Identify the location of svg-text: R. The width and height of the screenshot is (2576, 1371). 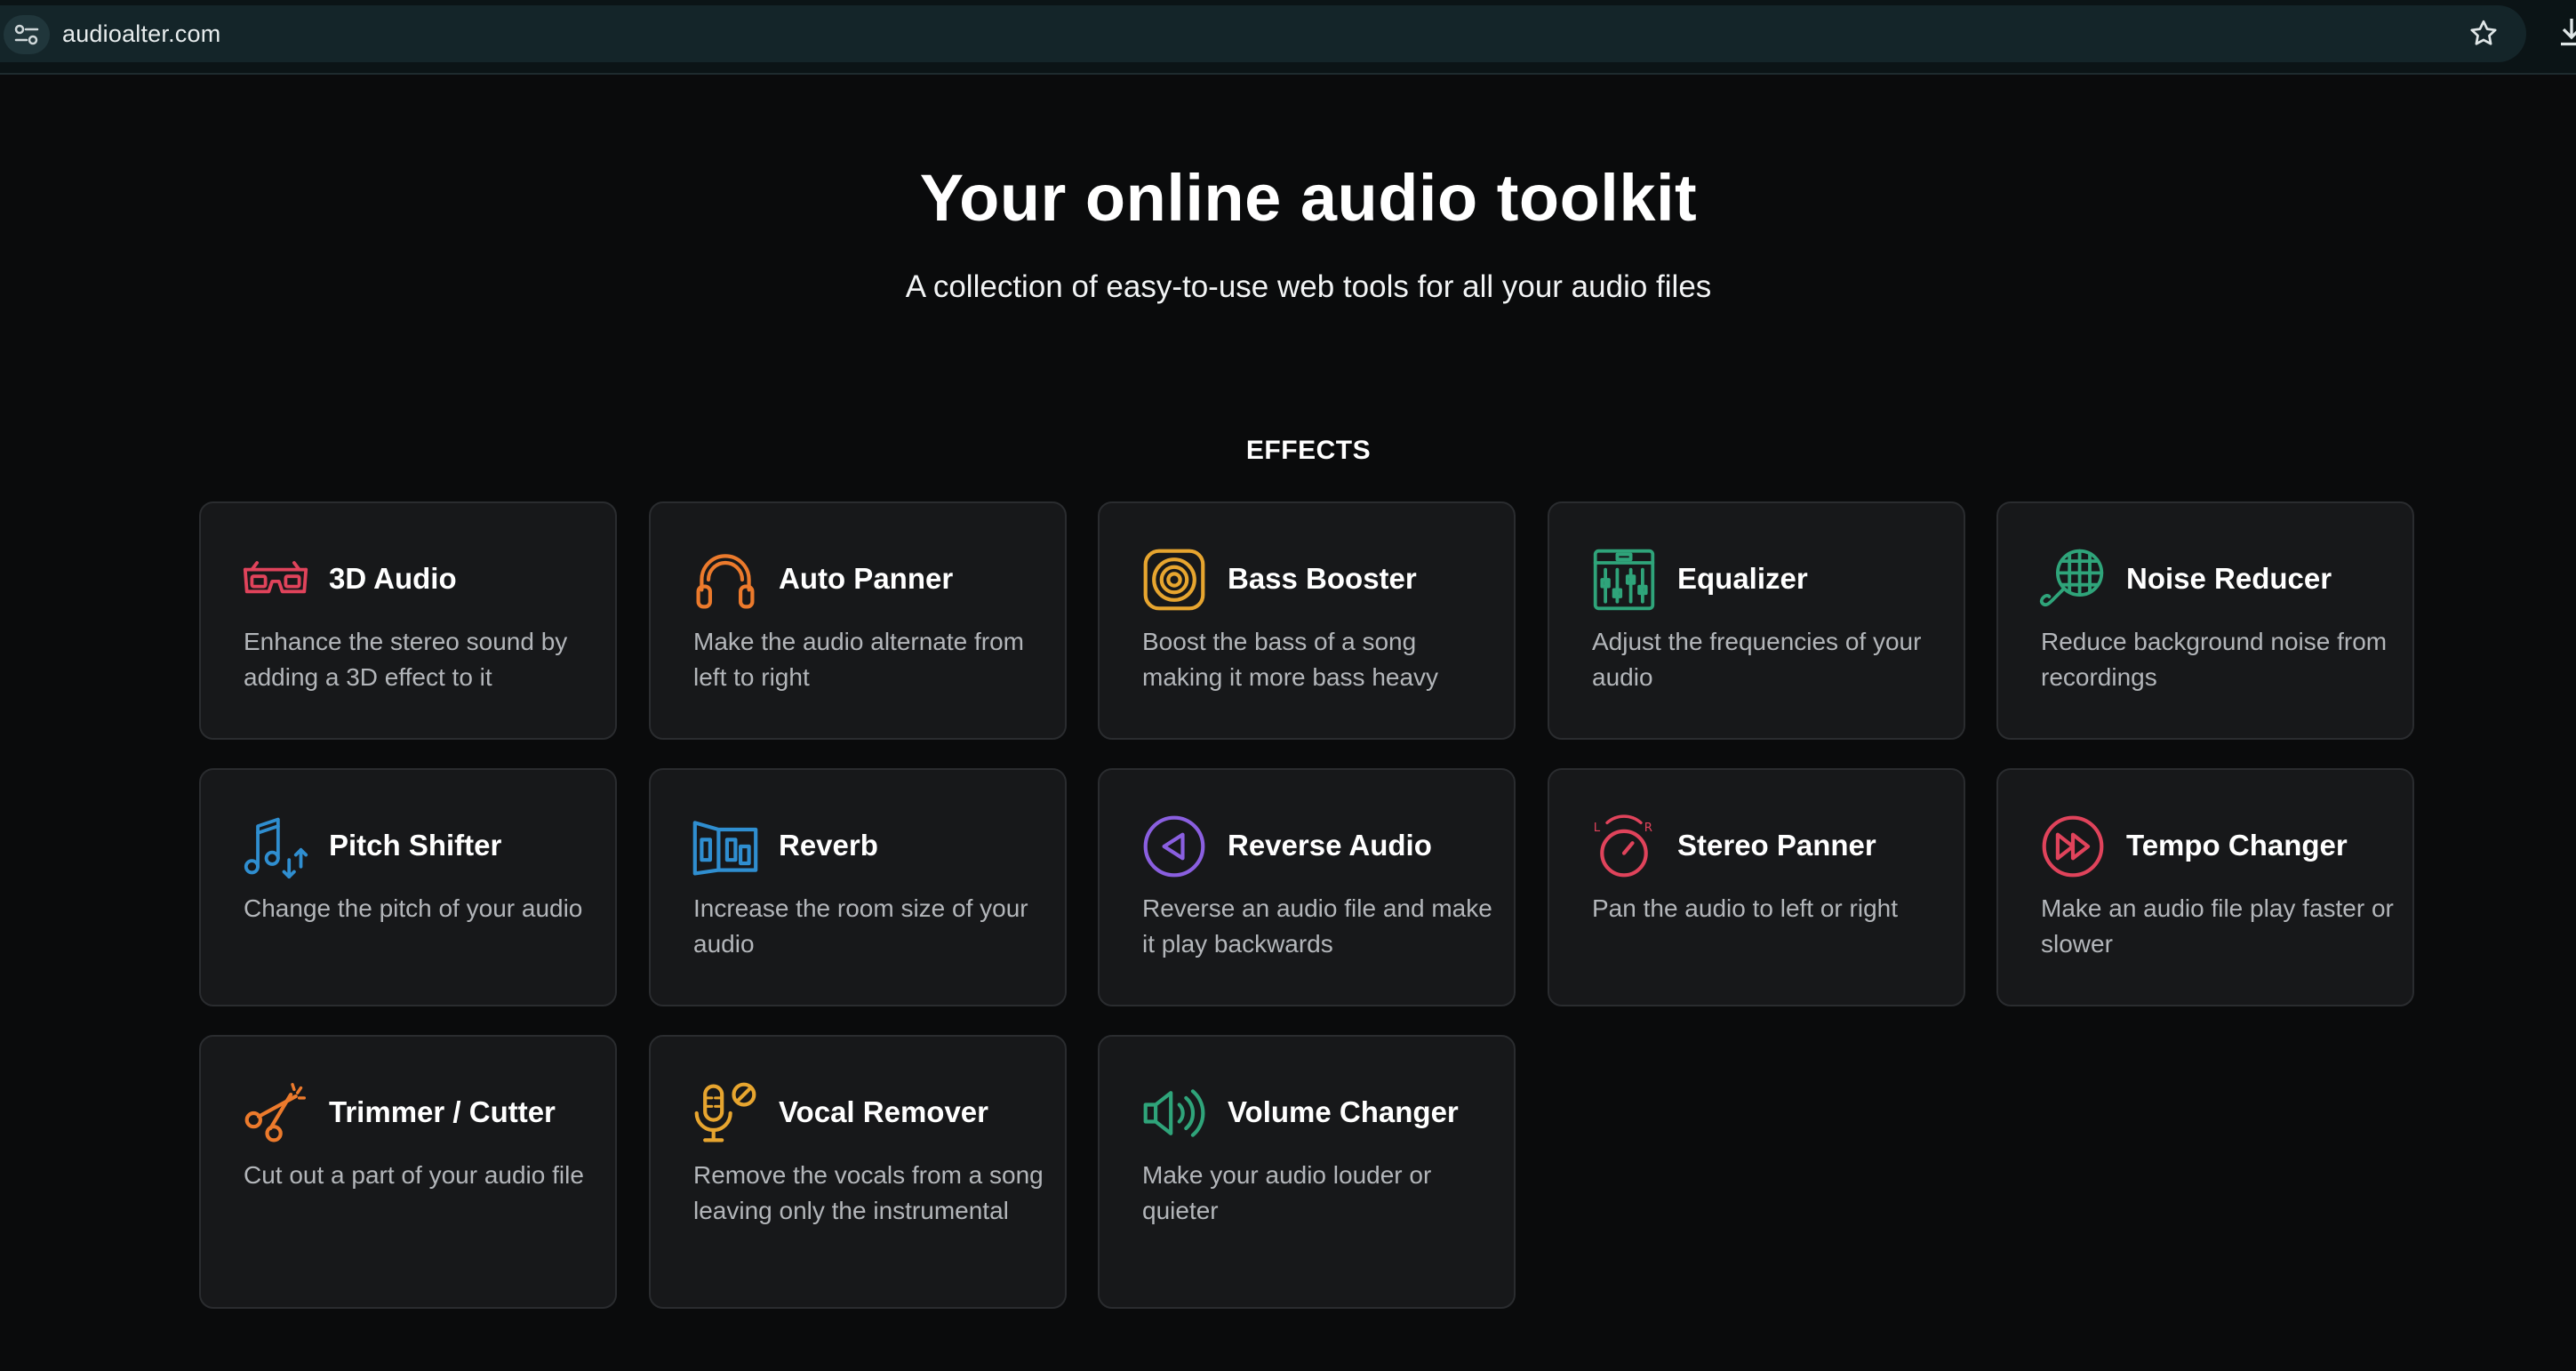
(1648, 828).